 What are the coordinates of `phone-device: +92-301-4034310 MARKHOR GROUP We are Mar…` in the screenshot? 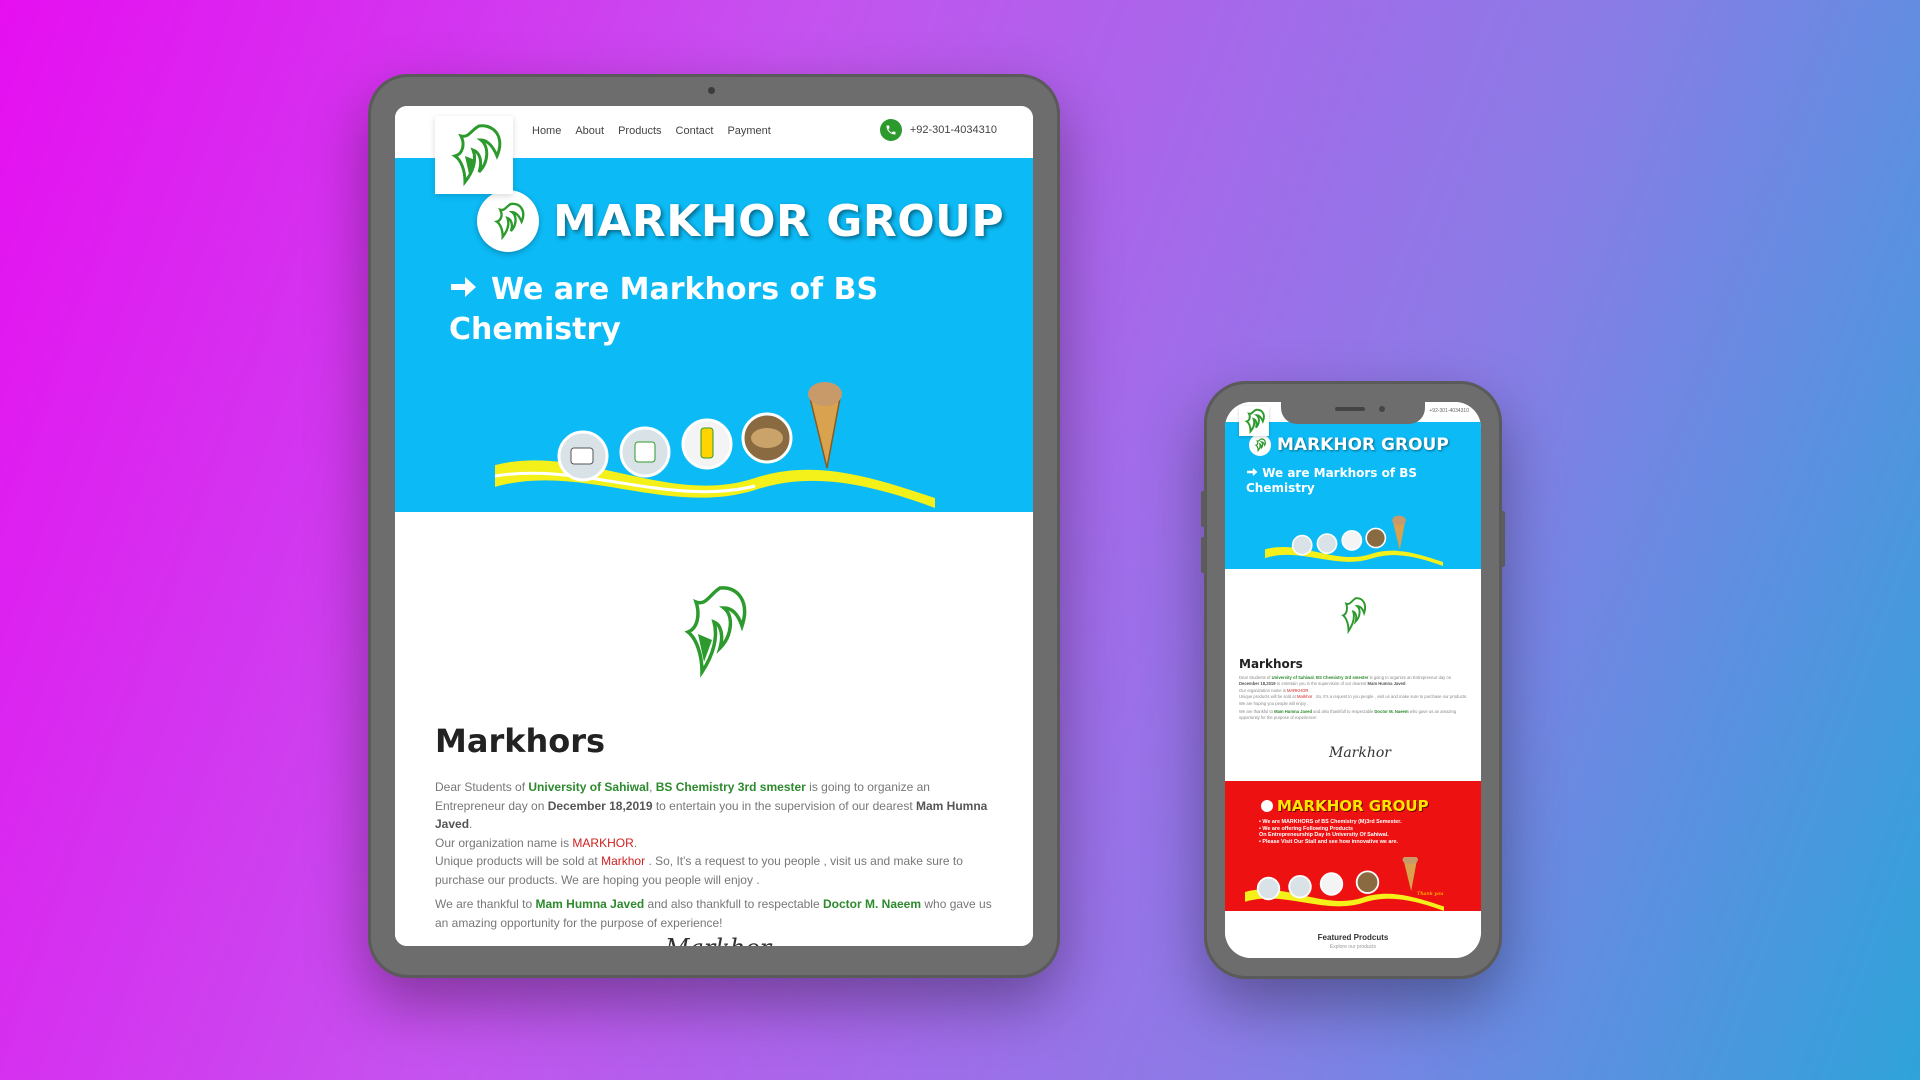 It's located at (1353, 680).